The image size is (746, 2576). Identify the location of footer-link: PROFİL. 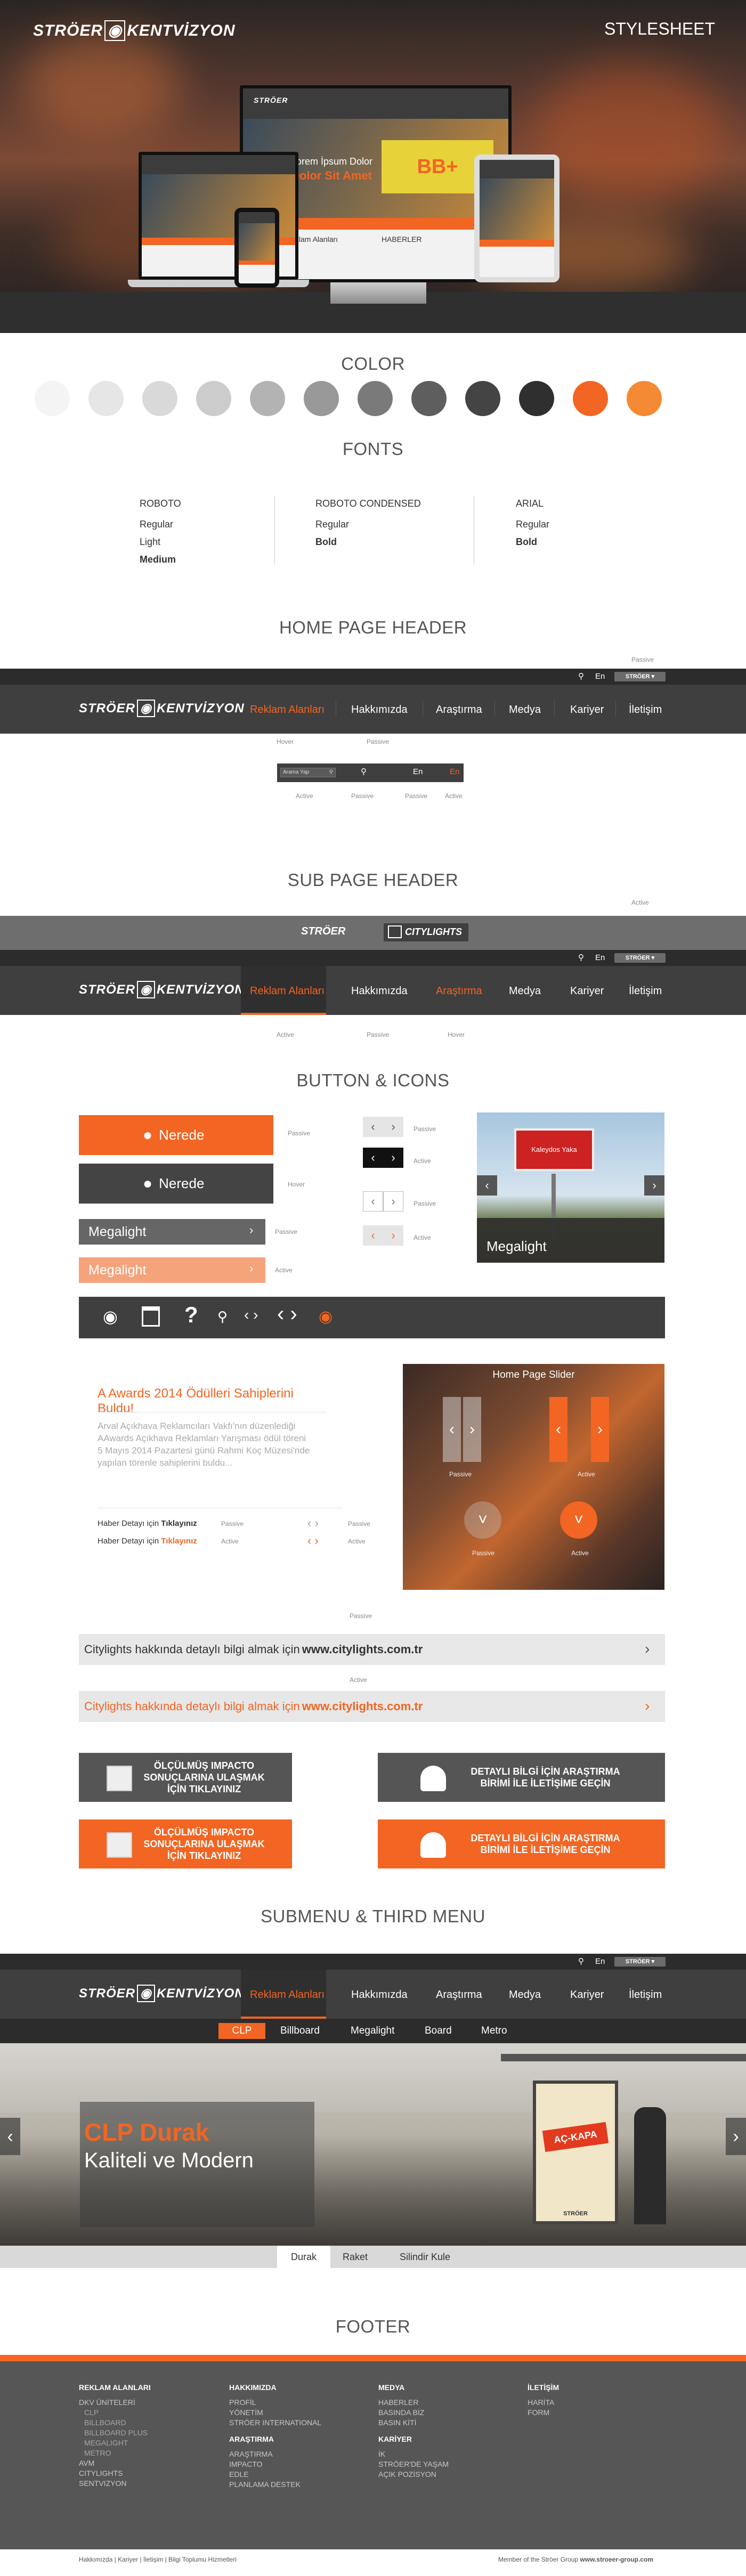
(275, 2403).